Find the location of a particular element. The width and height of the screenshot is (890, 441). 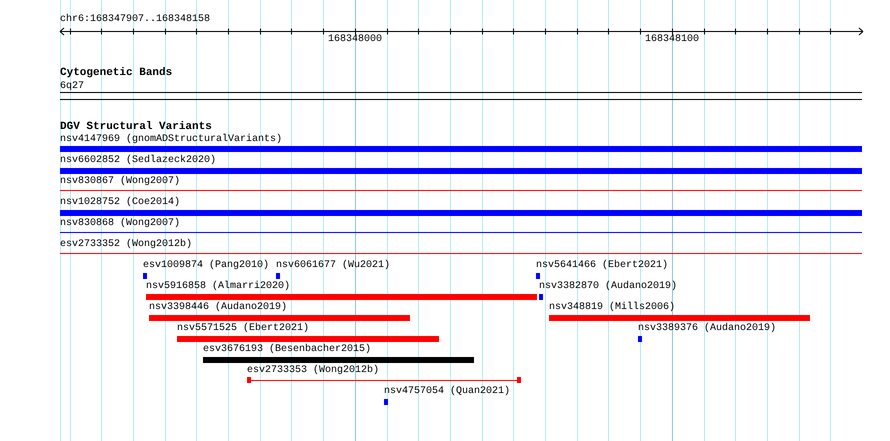

tick-label: 168348100 is located at coordinates (672, 39).